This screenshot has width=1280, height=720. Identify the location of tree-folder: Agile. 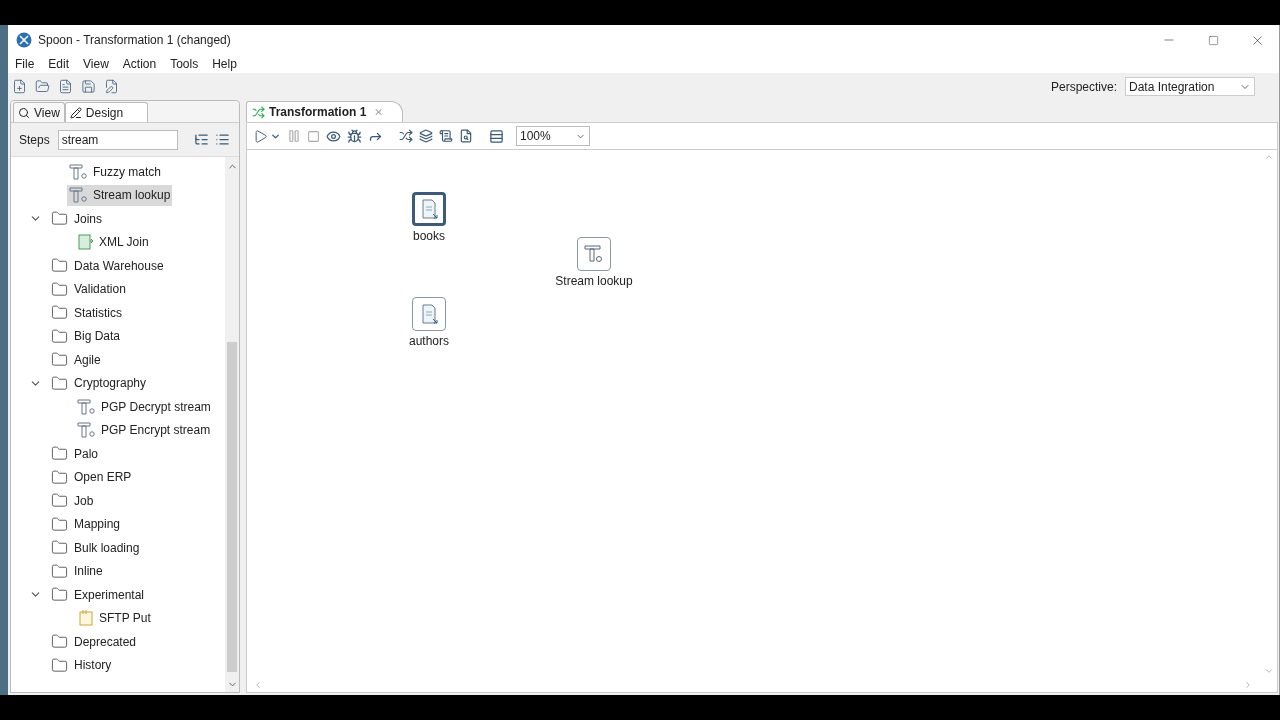
(87, 359).